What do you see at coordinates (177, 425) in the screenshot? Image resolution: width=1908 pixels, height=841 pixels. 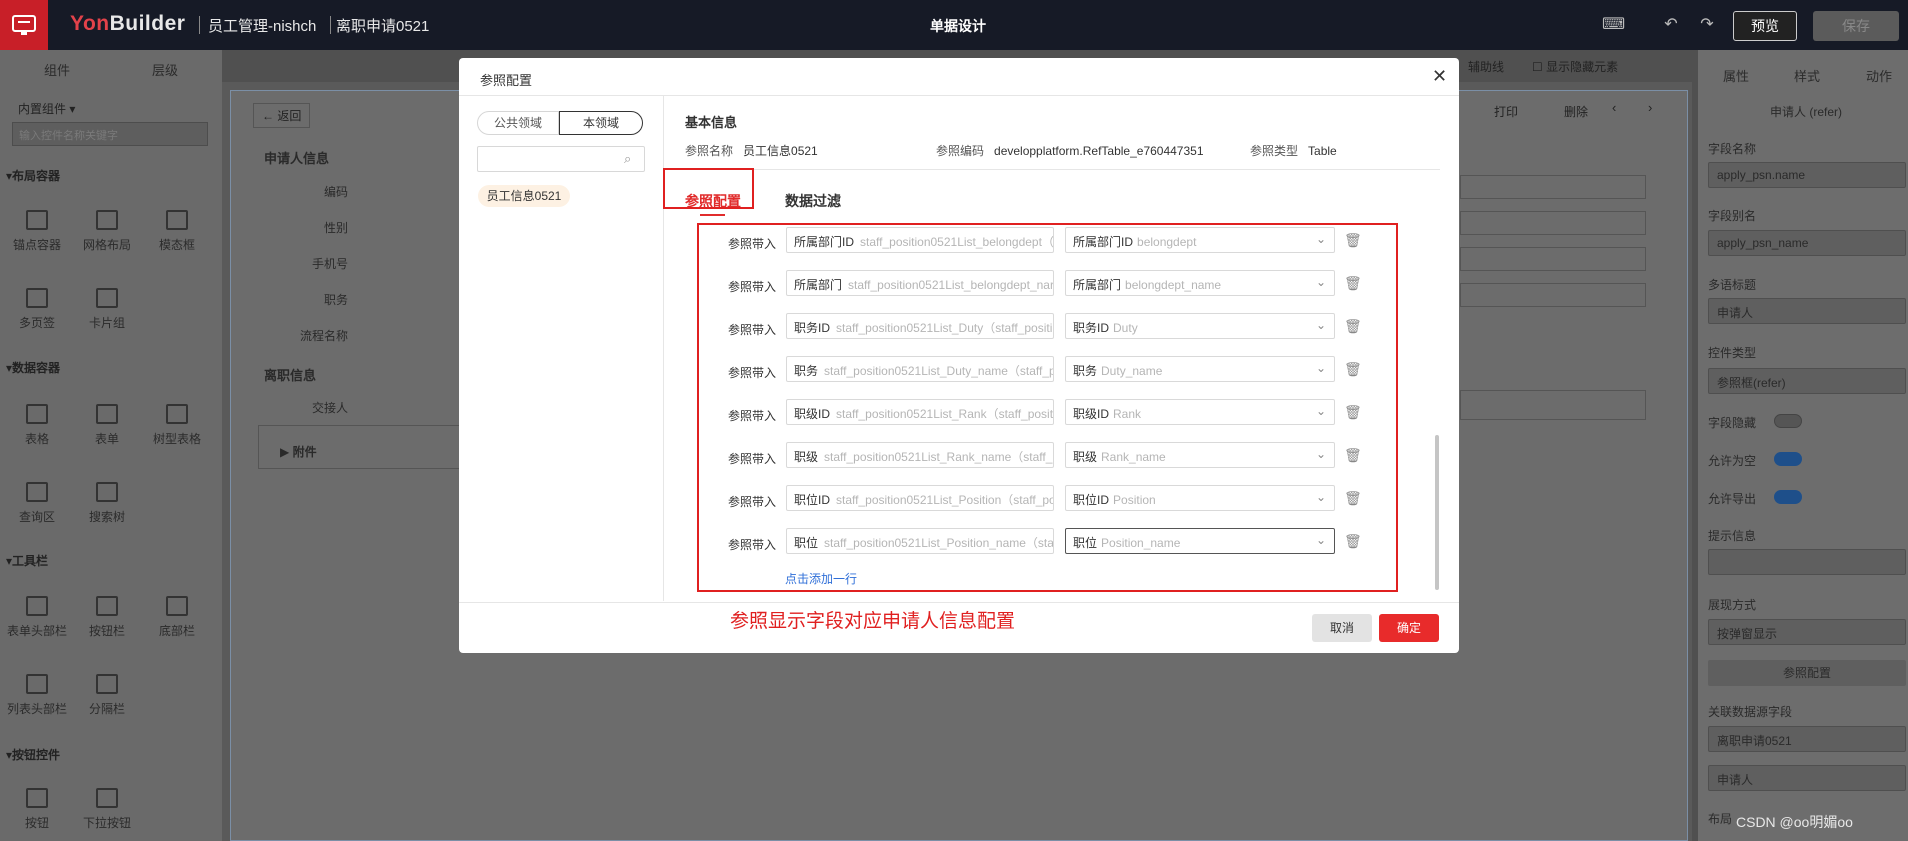 I see `comp-tree-table: 树型表格` at bounding box center [177, 425].